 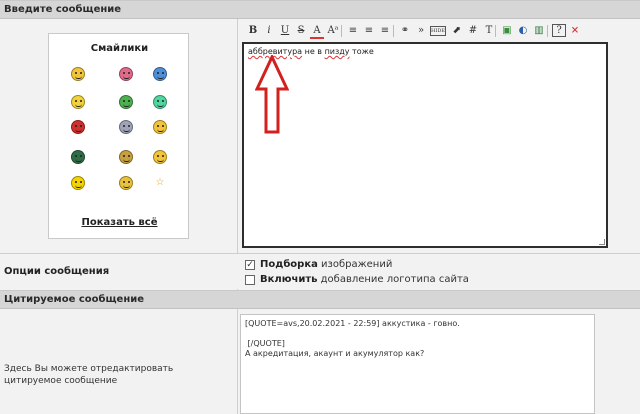 What do you see at coordinates (126, 74) in the screenshot?
I see `angry-smiley-icon` at bounding box center [126, 74].